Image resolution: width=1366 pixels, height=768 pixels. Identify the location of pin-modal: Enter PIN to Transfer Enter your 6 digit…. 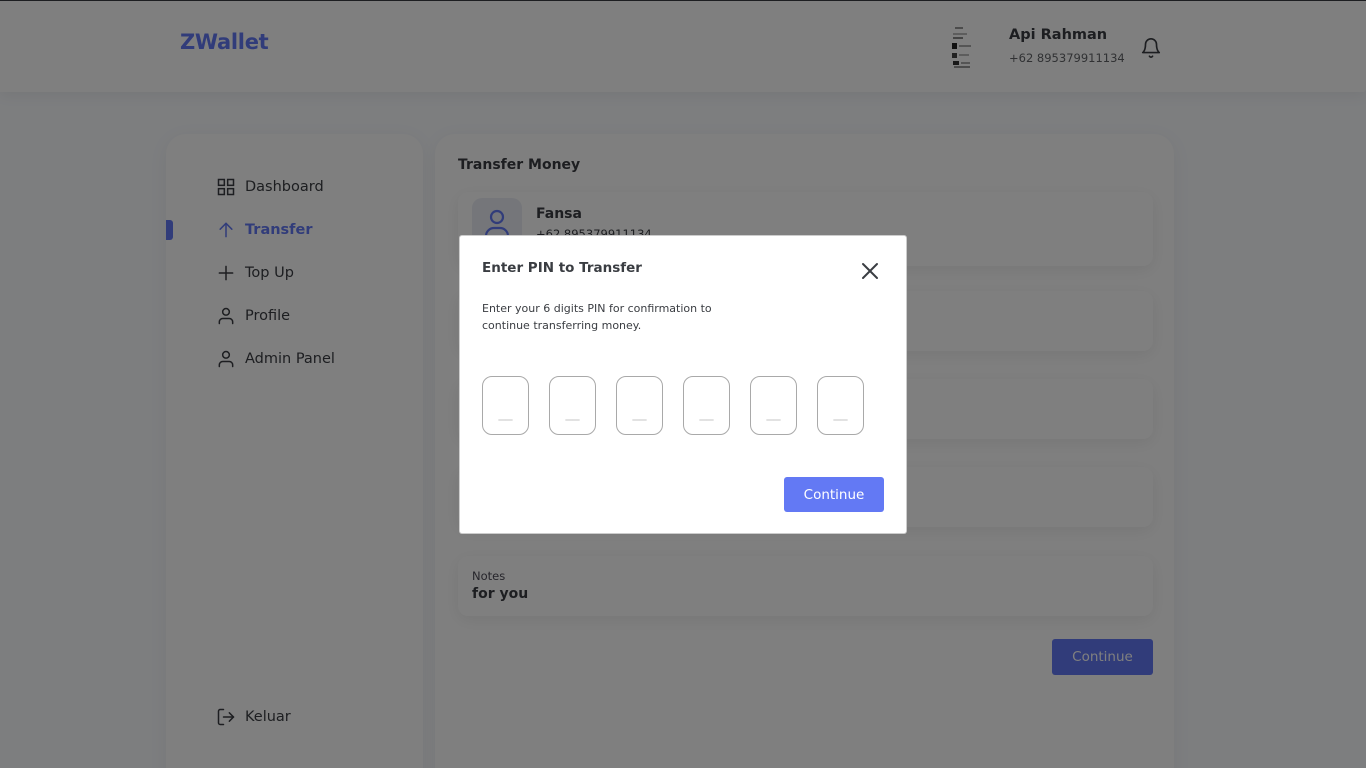
(683, 384).